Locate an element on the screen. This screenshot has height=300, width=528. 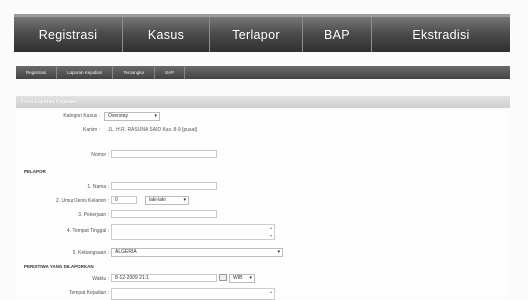
nama-input is located at coordinates (164, 186).